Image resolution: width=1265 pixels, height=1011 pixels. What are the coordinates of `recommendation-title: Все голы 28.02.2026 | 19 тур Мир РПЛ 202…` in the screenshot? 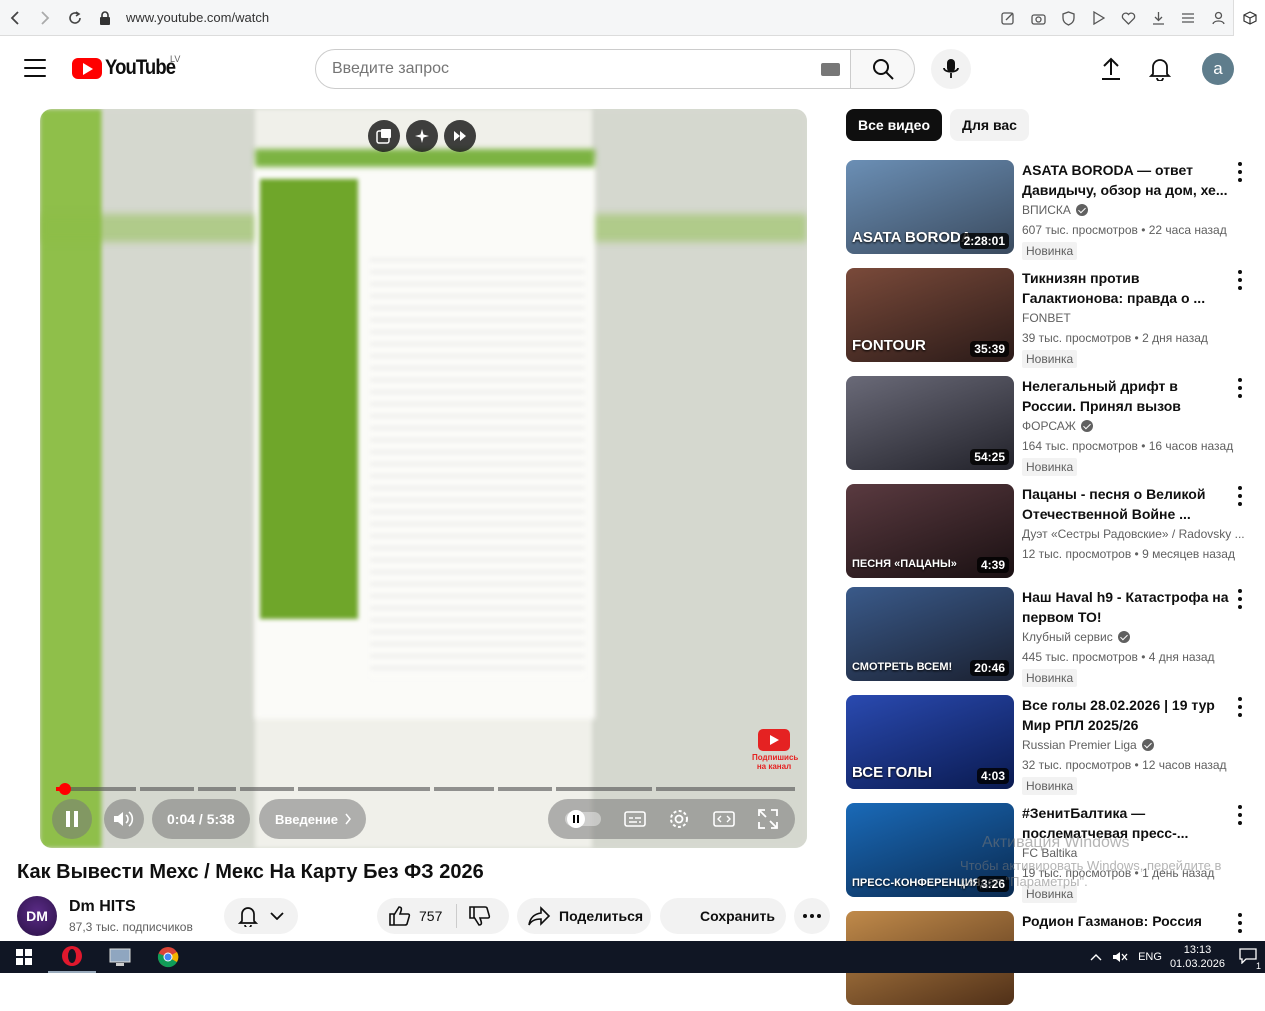 It's located at (1127, 715).